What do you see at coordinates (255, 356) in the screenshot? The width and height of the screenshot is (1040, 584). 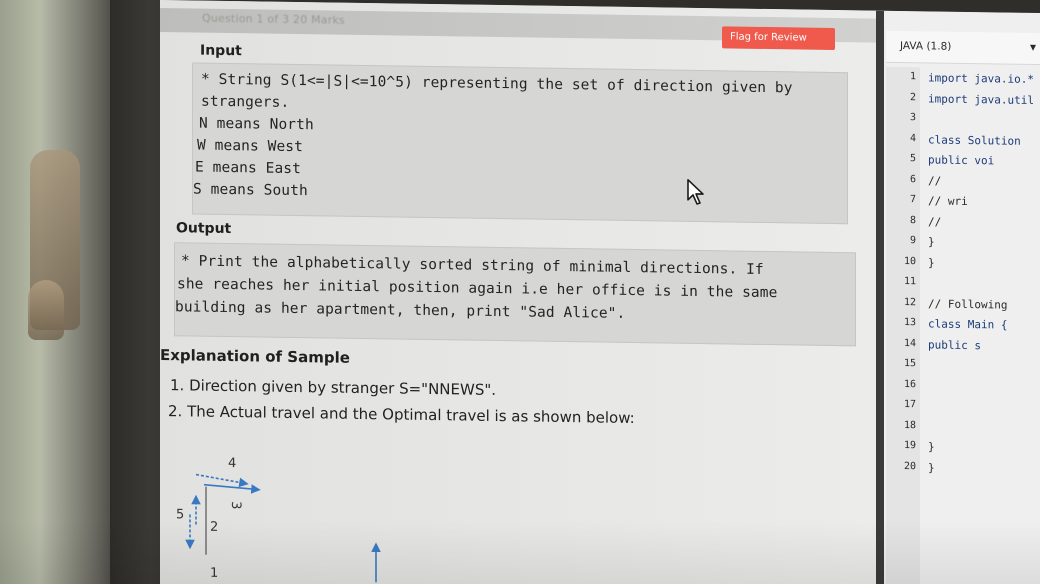 I see `explanation-section-title: Explanation of Sample` at bounding box center [255, 356].